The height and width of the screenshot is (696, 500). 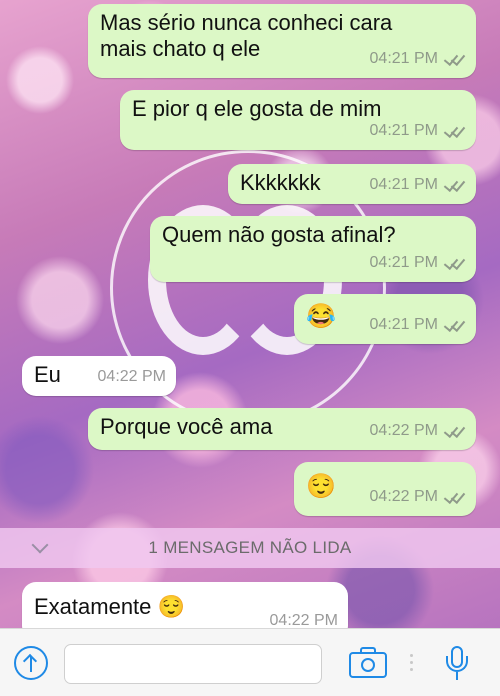 I want to click on unread-label: 1 MENSAGEM NÃO LIDA, so click(x=250, y=547).